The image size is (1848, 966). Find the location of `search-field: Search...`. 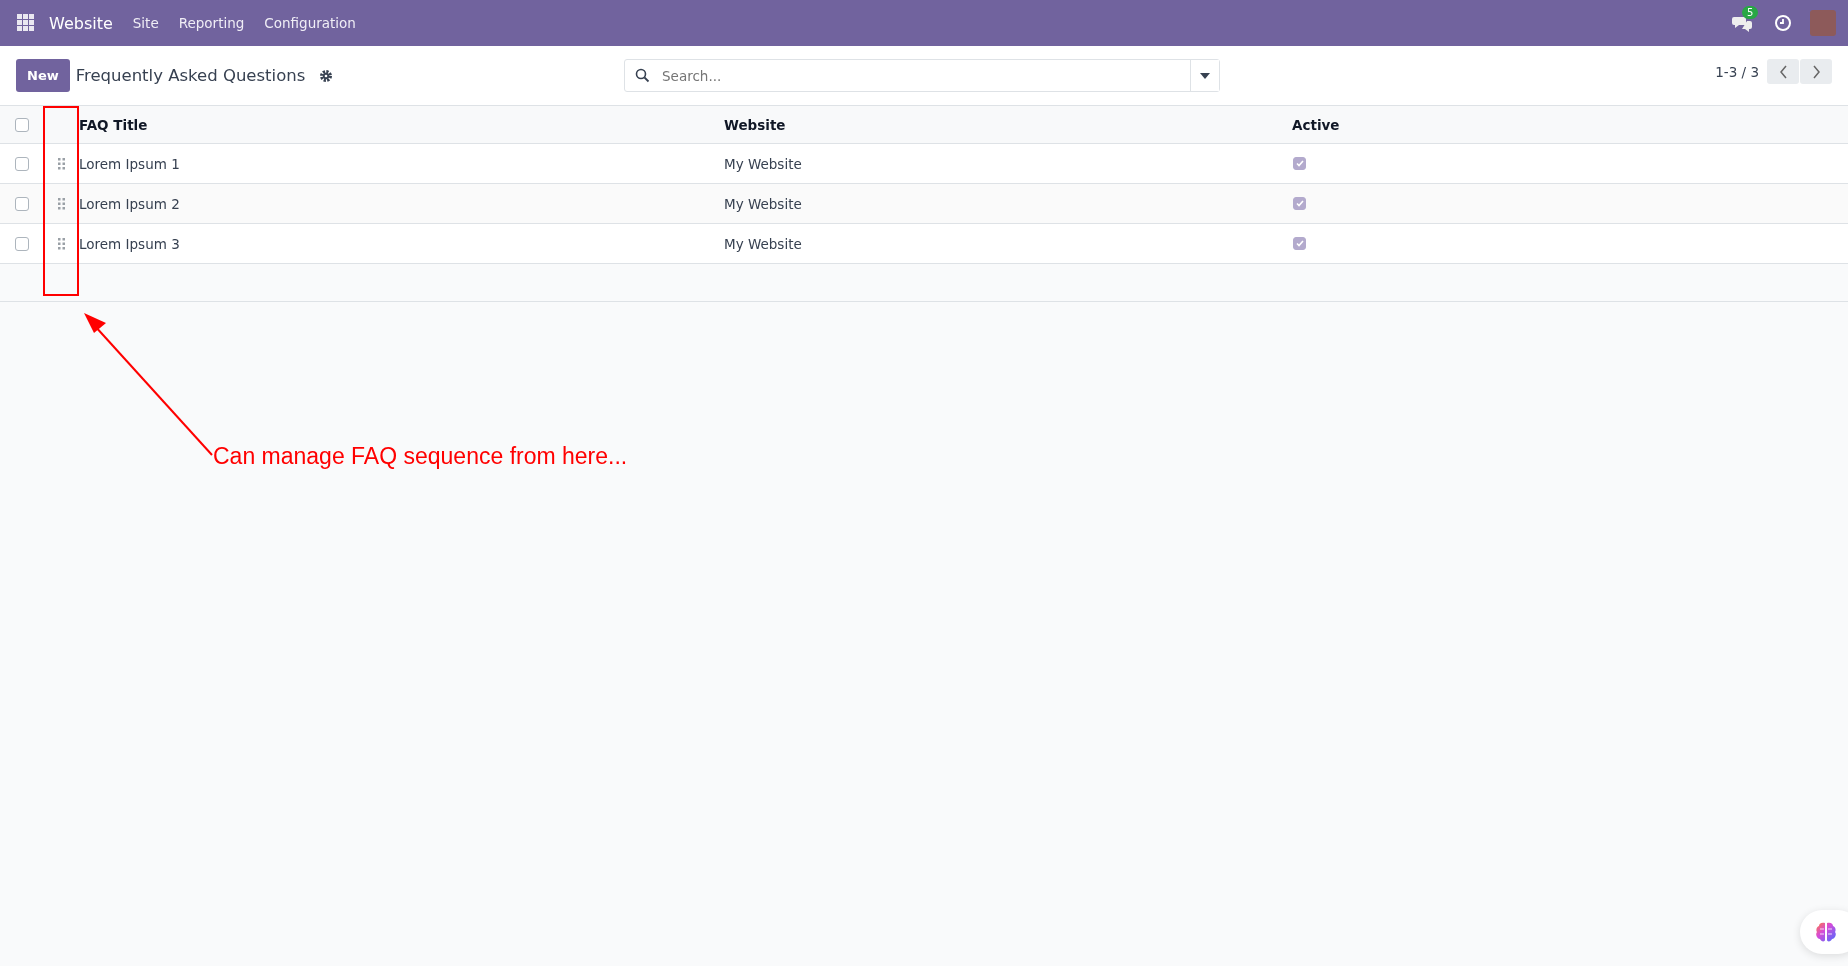

search-field: Search... is located at coordinates (925, 75).